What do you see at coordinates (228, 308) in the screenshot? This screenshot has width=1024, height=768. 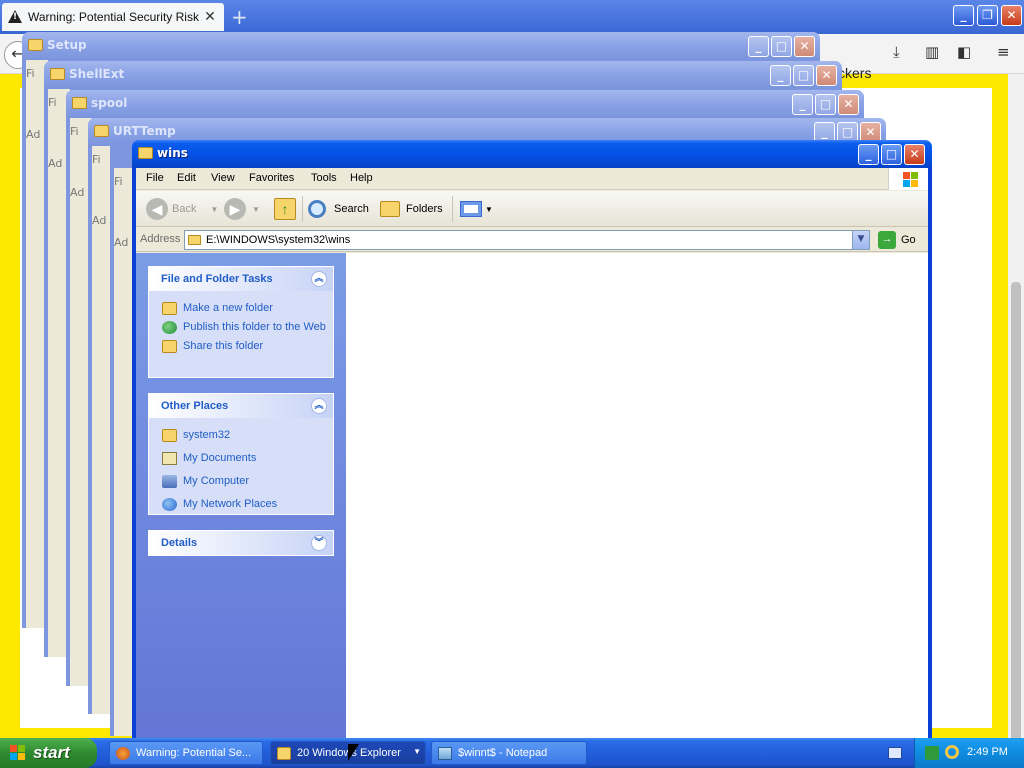 I see `task-label: Make a new folder` at bounding box center [228, 308].